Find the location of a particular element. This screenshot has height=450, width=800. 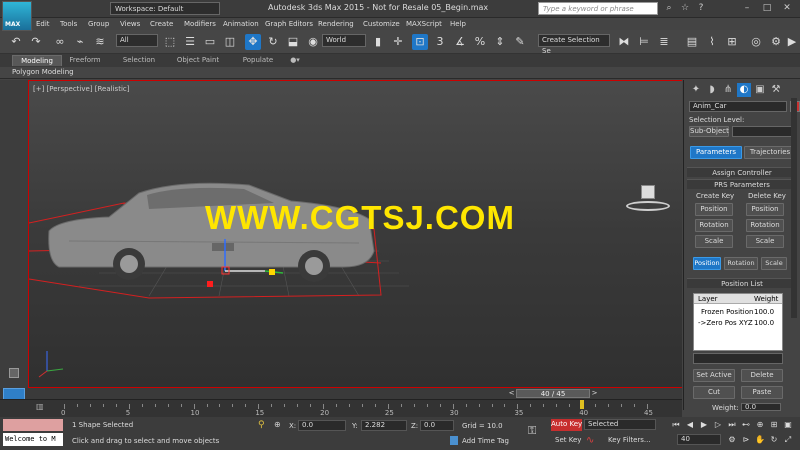

sub-object-dropdown is located at coordinates (763, 131).